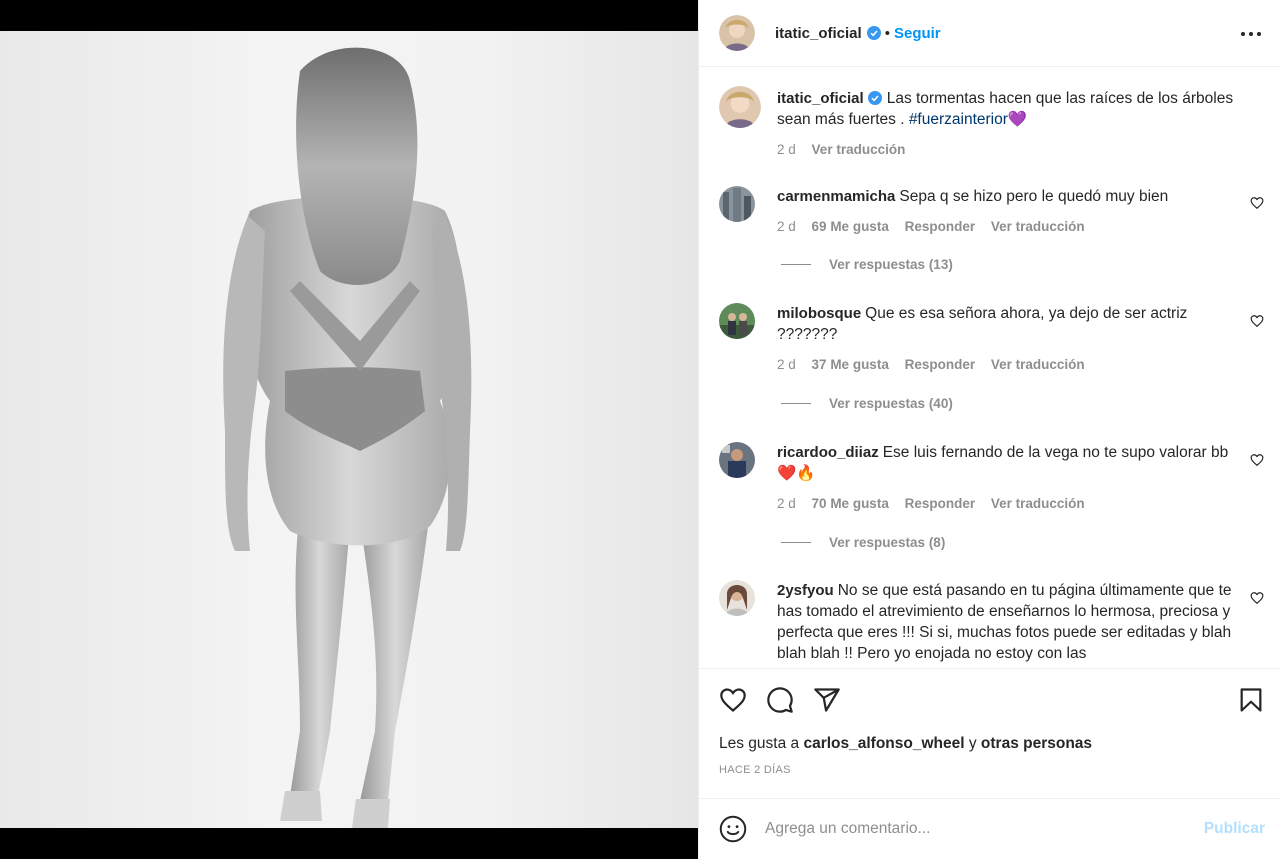 The image size is (1280, 859). I want to click on comment-text: Sepa q se hizo pero le quedó muy bien, so click(1034, 196).